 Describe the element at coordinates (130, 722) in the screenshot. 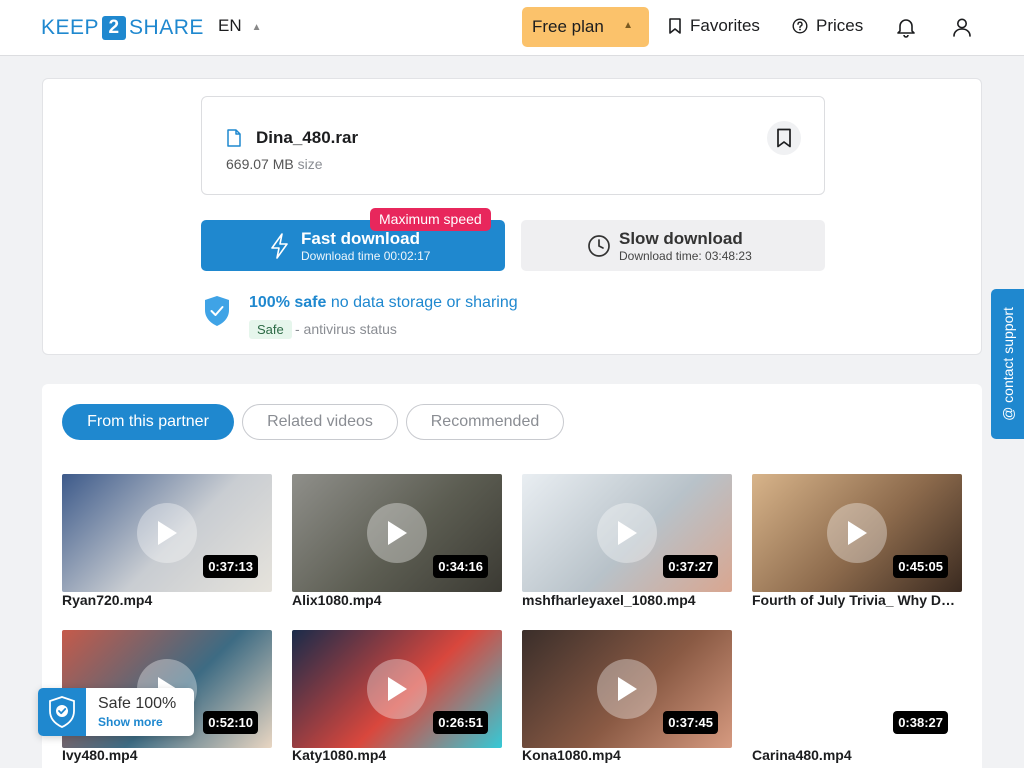

I see `show-more-link: Show more` at that location.